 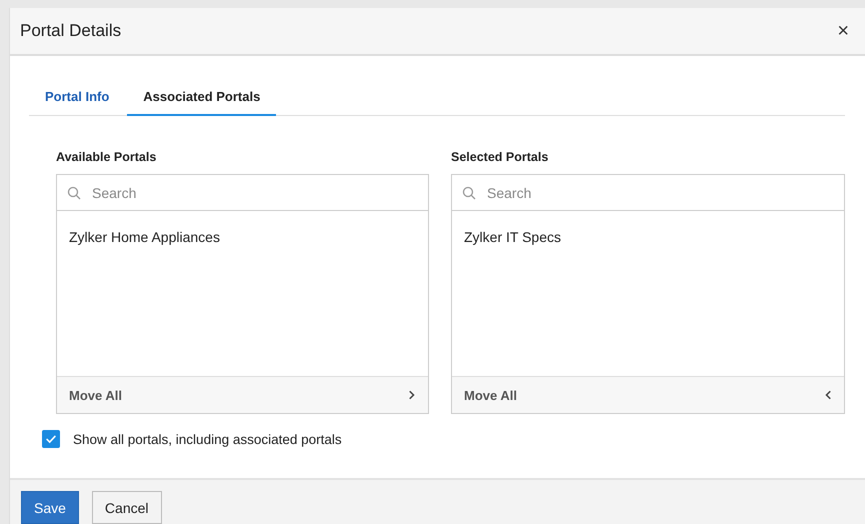 What do you see at coordinates (843, 31) in the screenshot?
I see `close-button: ×` at bounding box center [843, 31].